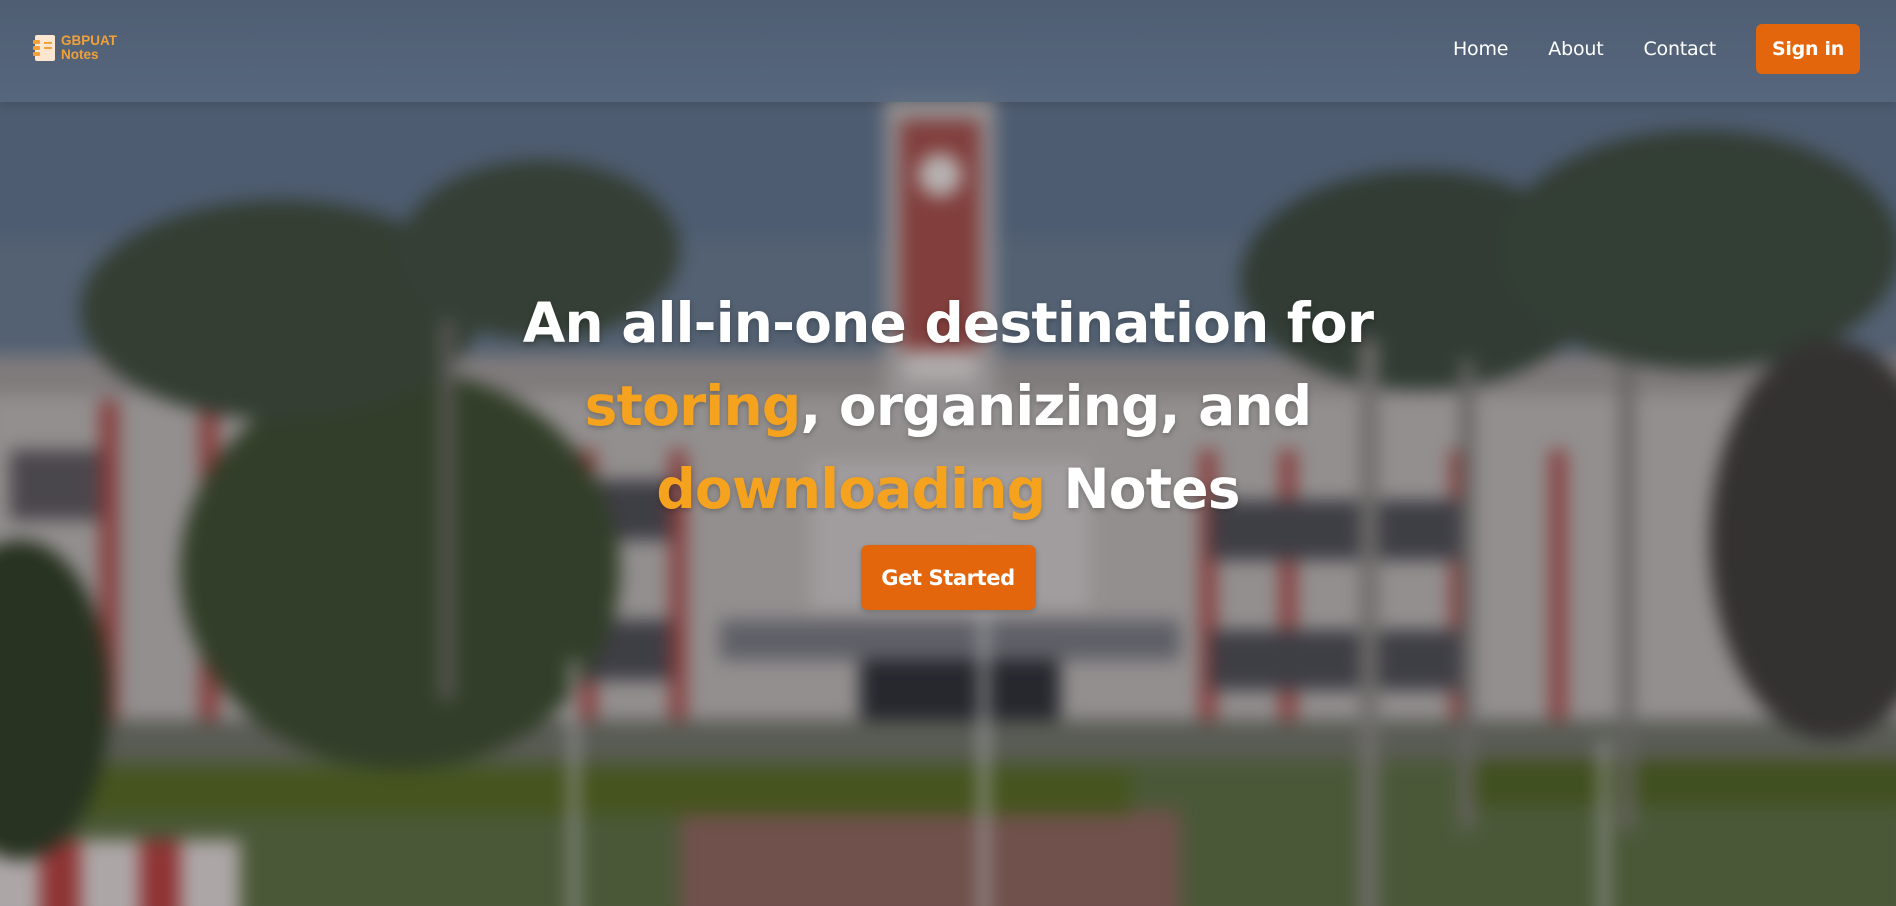 This screenshot has width=1896, height=906. I want to click on sign-in-button: Sign in, so click(1808, 49).